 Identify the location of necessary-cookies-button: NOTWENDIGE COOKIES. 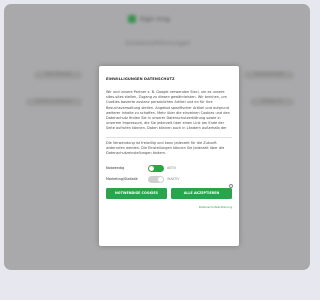
(136, 193).